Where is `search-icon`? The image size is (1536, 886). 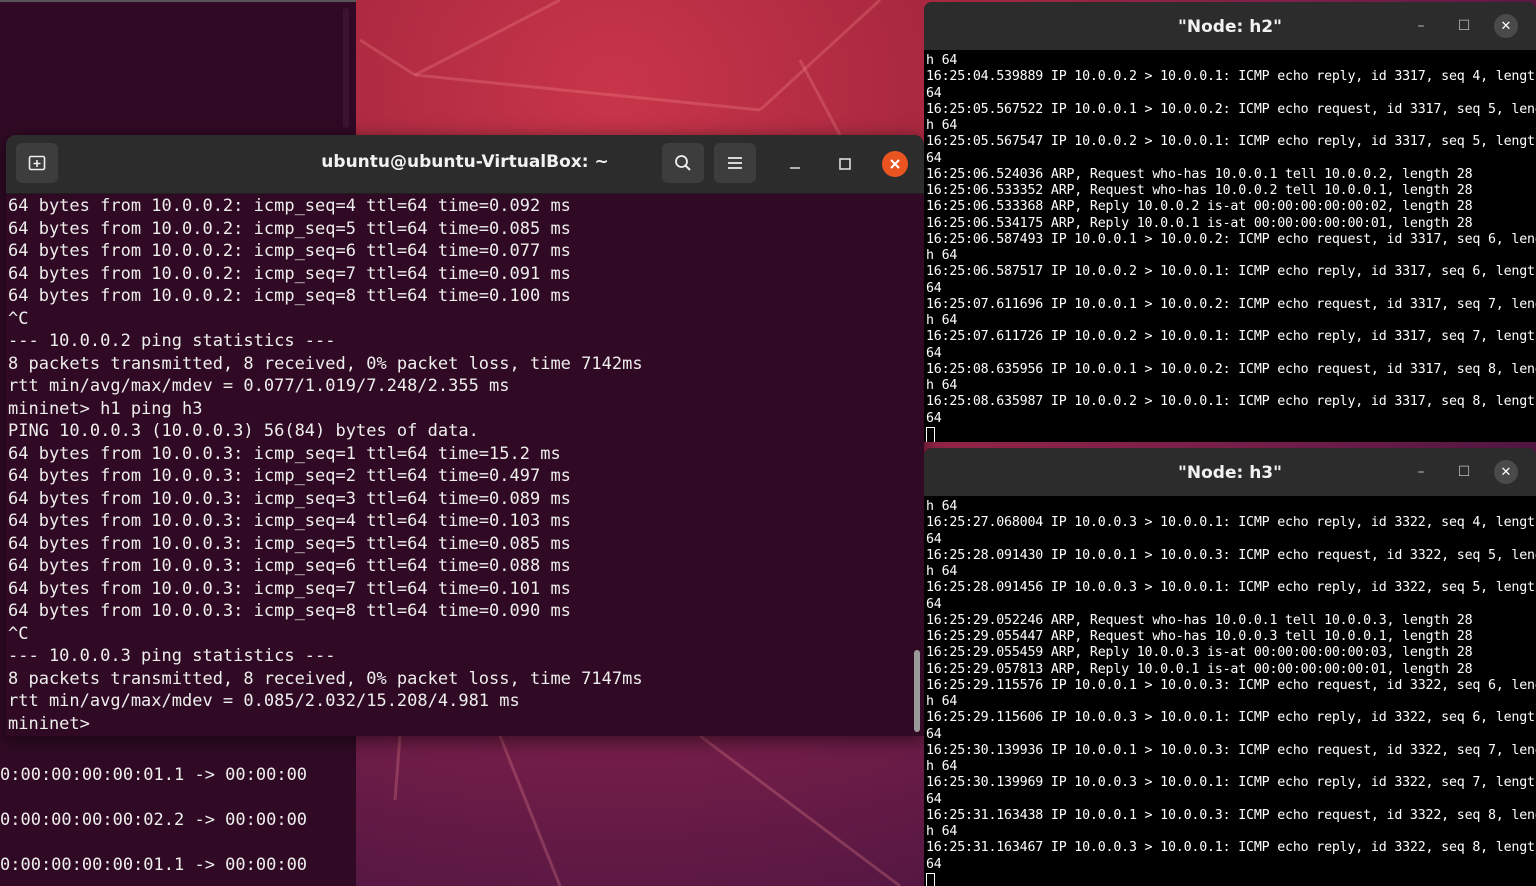
search-icon is located at coordinates (683, 163).